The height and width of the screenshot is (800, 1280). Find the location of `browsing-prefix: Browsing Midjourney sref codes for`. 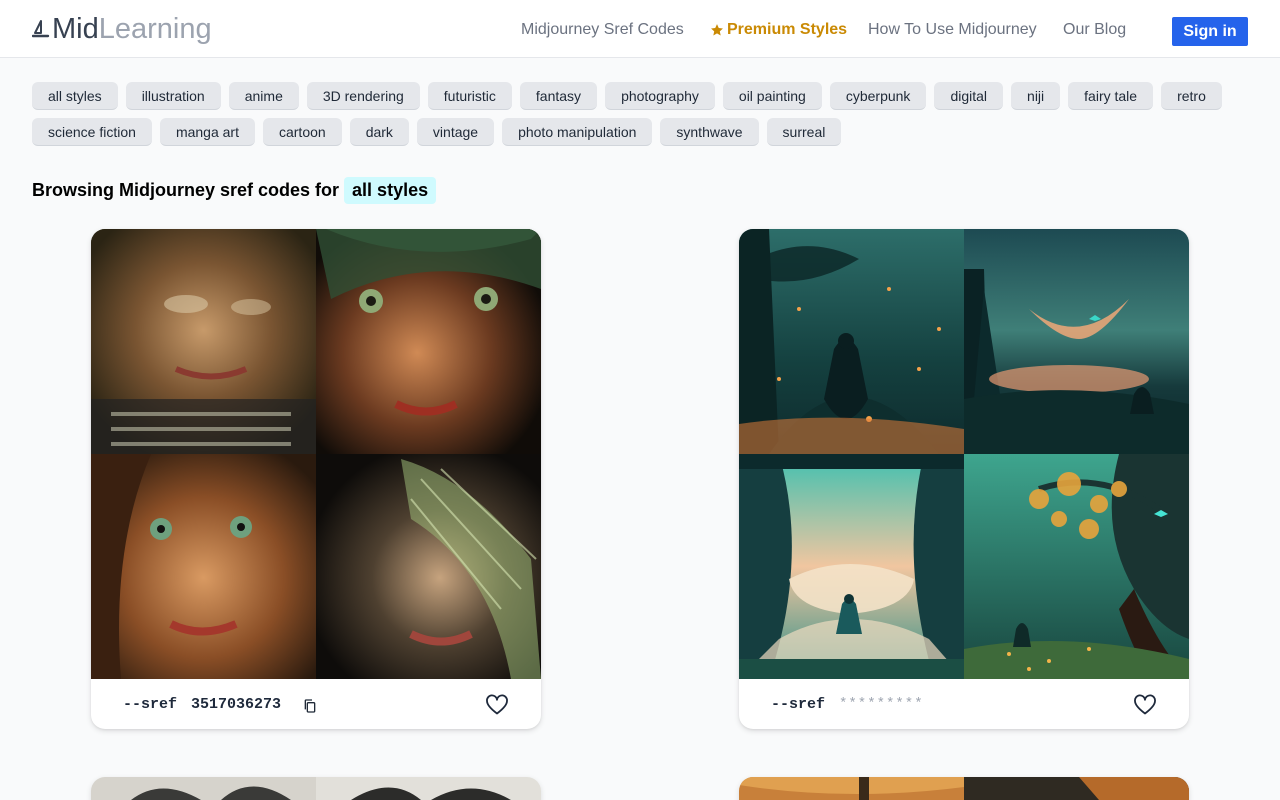

browsing-prefix: Browsing Midjourney sref codes for is located at coordinates (186, 190).